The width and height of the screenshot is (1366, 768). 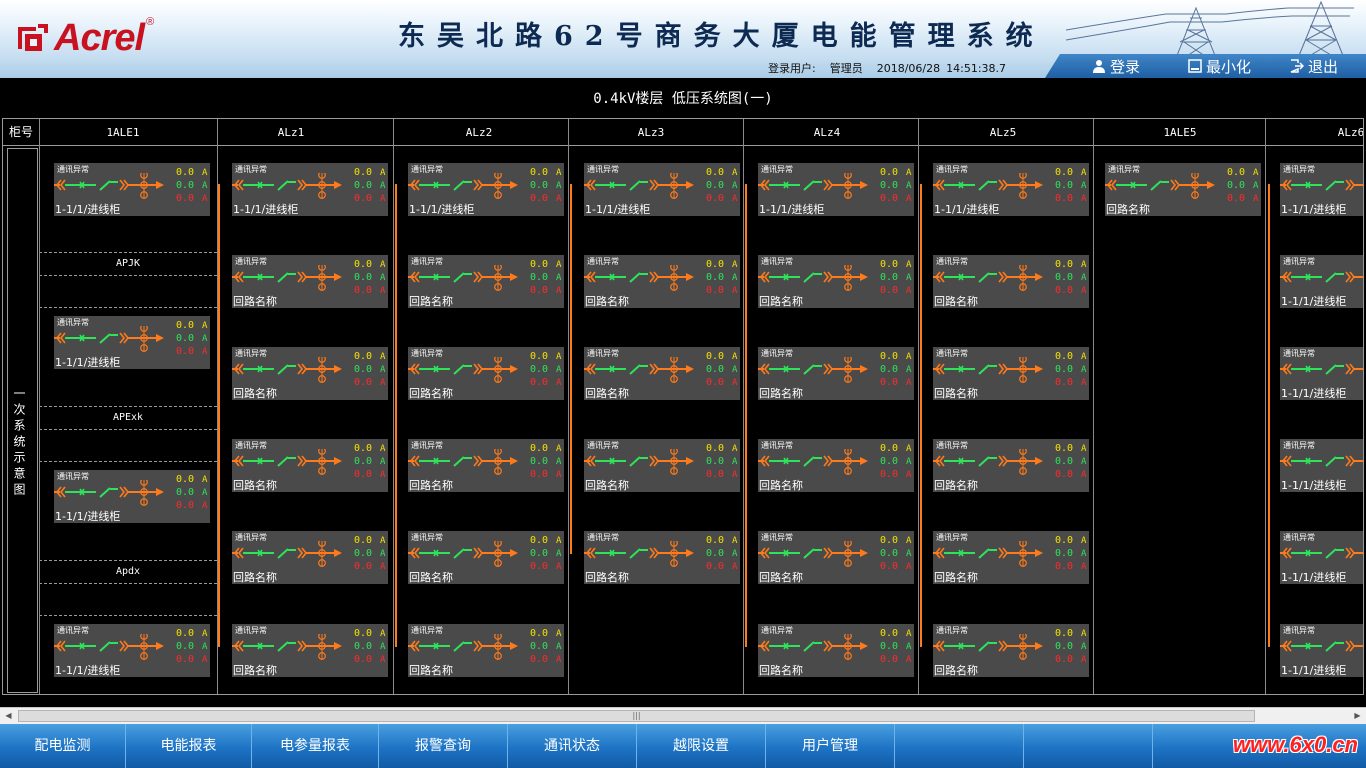 I want to click on login-date: 2018/06/28, so click(x=908, y=68).